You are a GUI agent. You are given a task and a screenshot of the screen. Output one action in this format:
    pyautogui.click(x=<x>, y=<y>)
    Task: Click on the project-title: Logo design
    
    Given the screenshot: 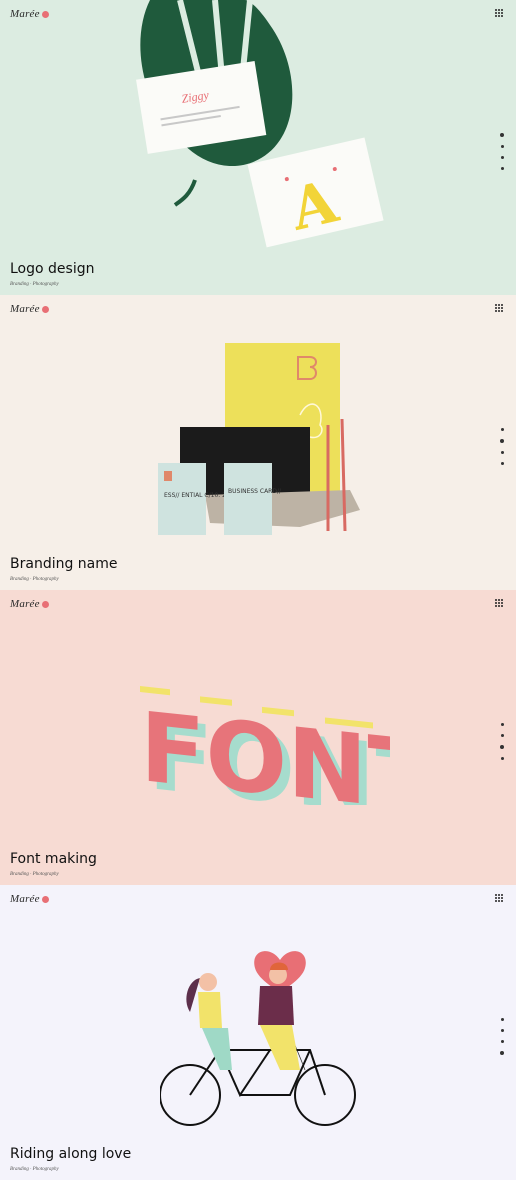 What is the action you would take?
    pyautogui.click(x=52, y=269)
    